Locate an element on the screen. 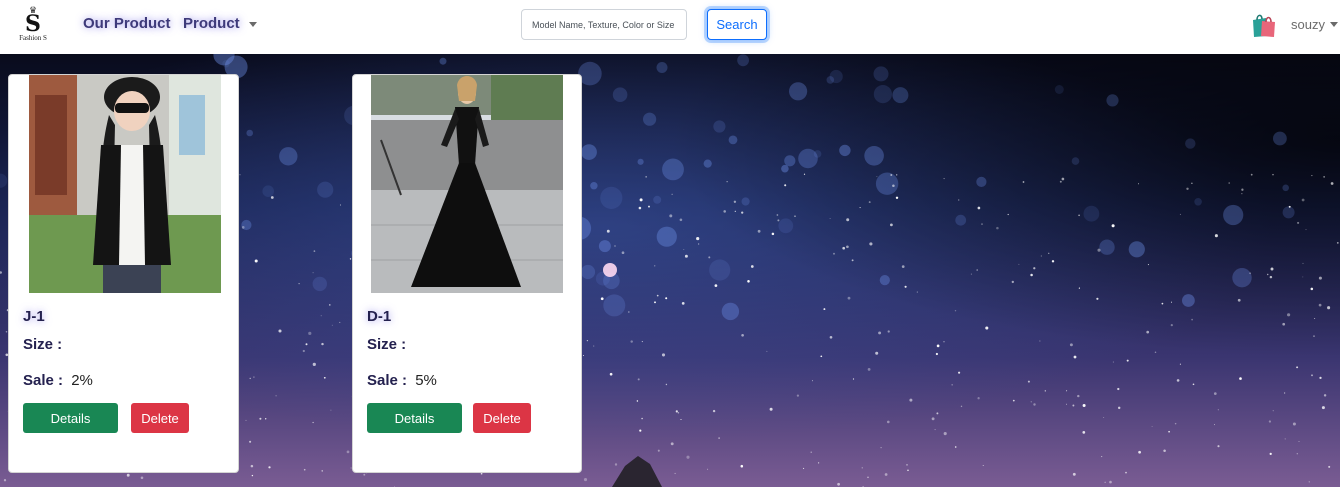 The image size is (1340, 487). brand-mark: S is located at coordinates (33, 24).